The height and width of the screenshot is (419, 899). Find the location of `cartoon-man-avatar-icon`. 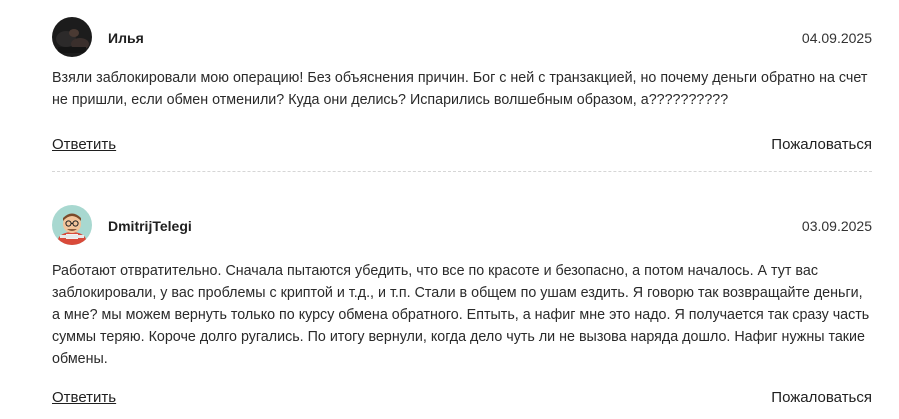

cartoon-man-avatar-icon is located at coordinates (72, 225).